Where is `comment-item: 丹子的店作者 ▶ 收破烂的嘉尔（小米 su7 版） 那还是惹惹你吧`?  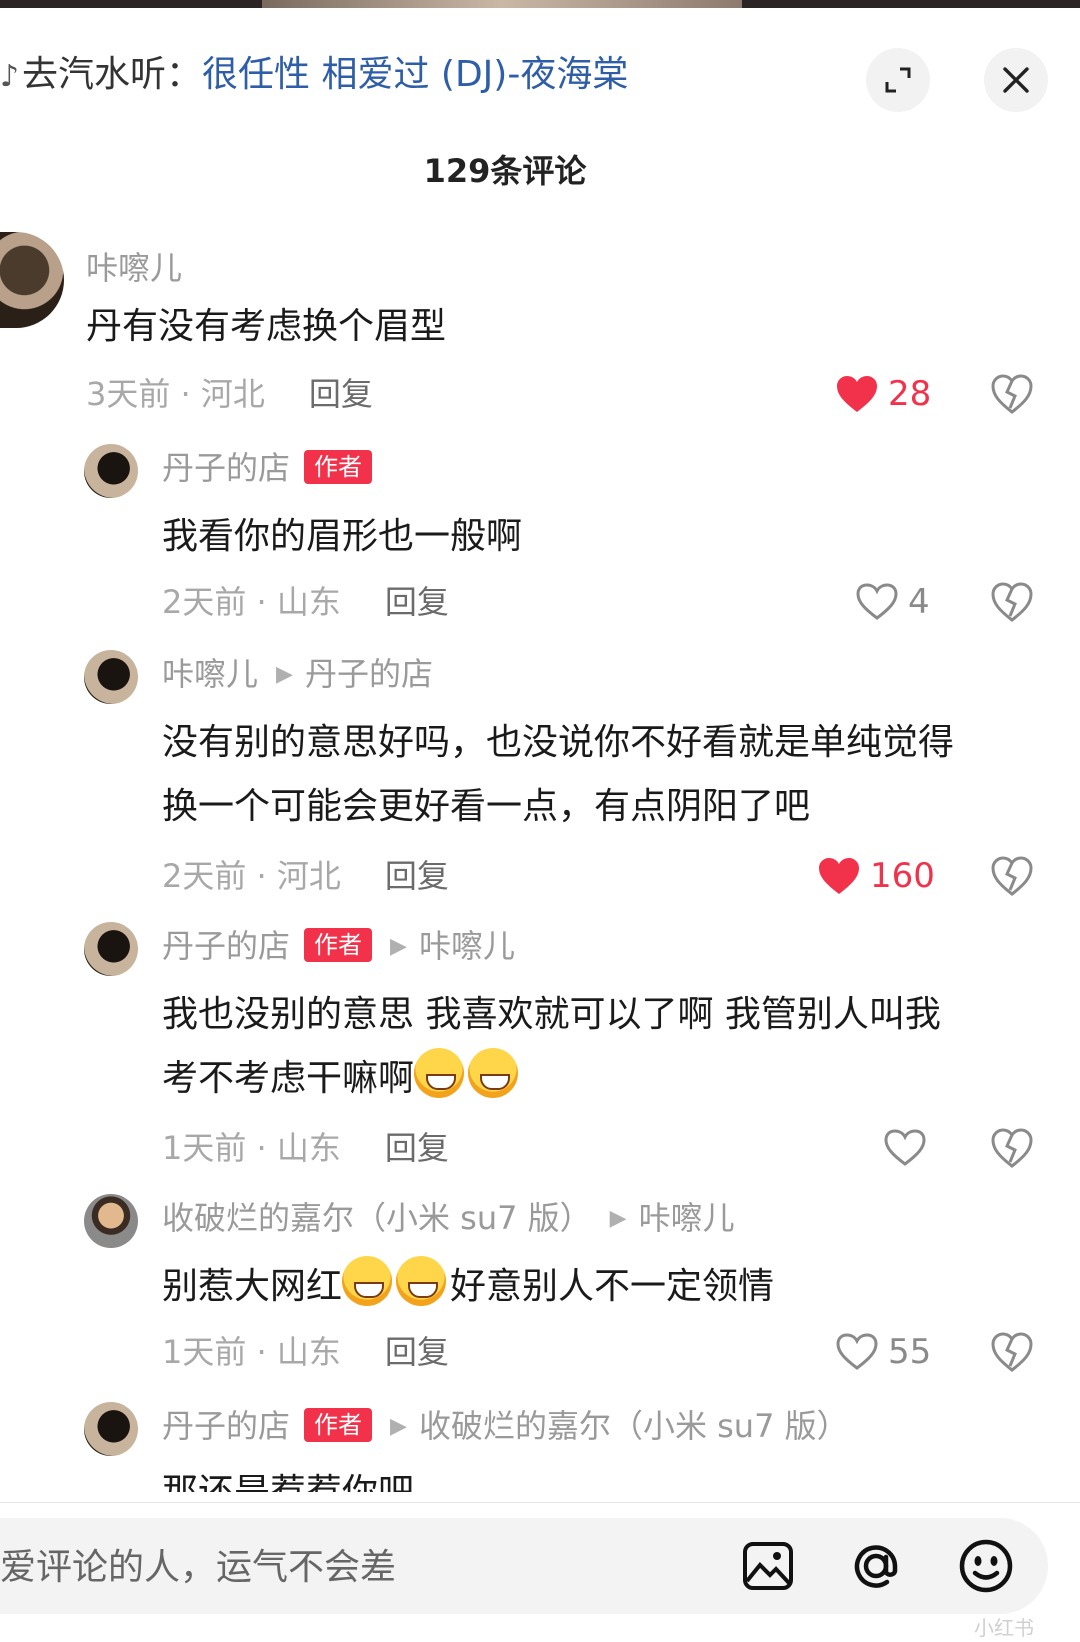
comment-item: 丹子的店作者 ▶ 收破烂的嘉尔（小米 su7 版） 那还是惹惹你吧 is located at coordinates (540, 1445).